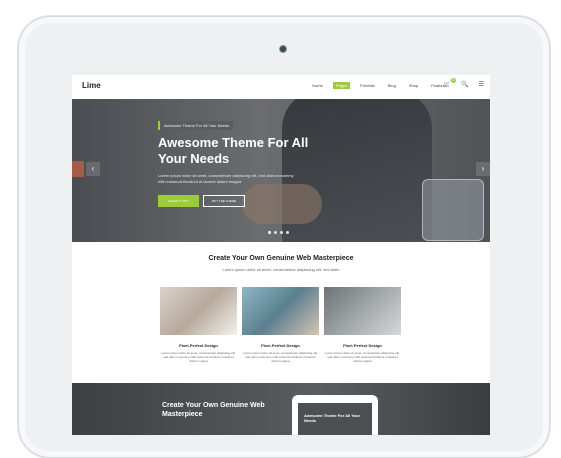 The image size is (561, 458). I want to click on menu-item-home: Home, so click(317, 85).